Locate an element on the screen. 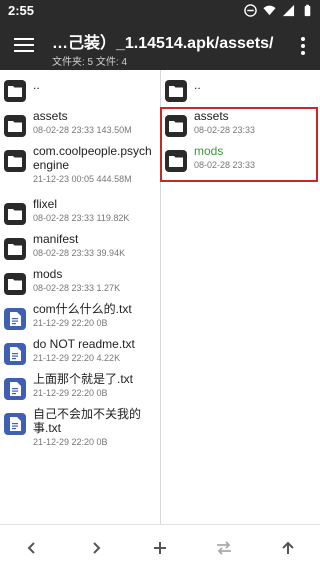  do-not-disturb-icon is located at coordinates (250, 10).